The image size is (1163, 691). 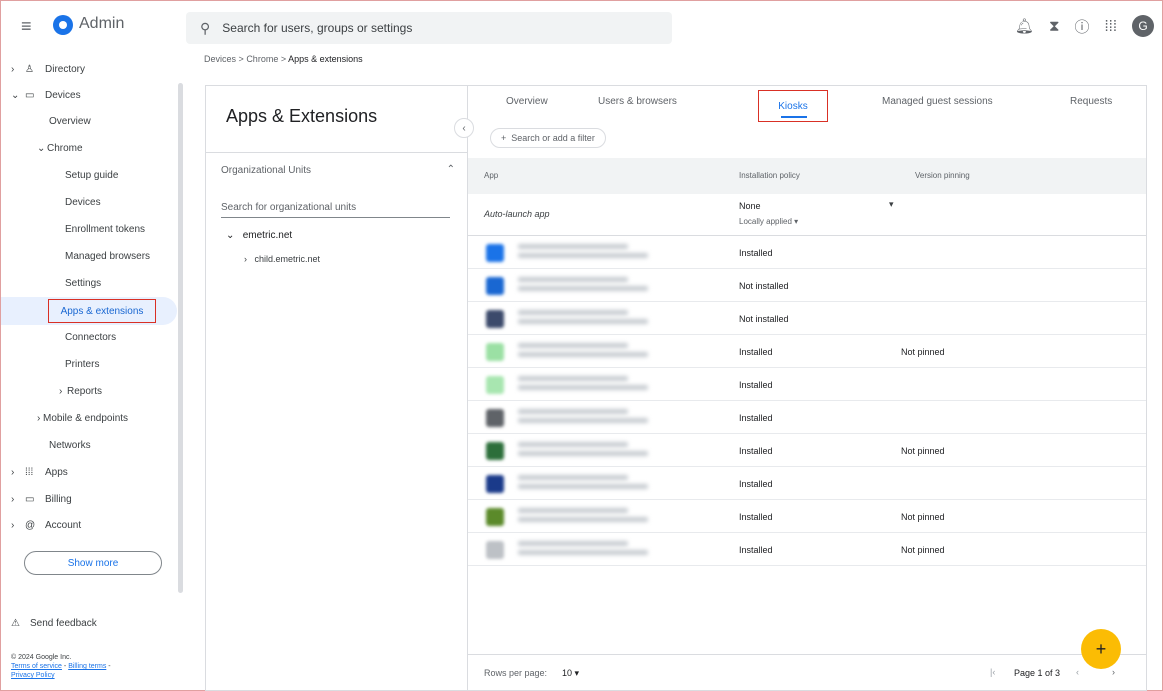 I want to click on version-pin: Not pinned, so click(x=923, y=550).